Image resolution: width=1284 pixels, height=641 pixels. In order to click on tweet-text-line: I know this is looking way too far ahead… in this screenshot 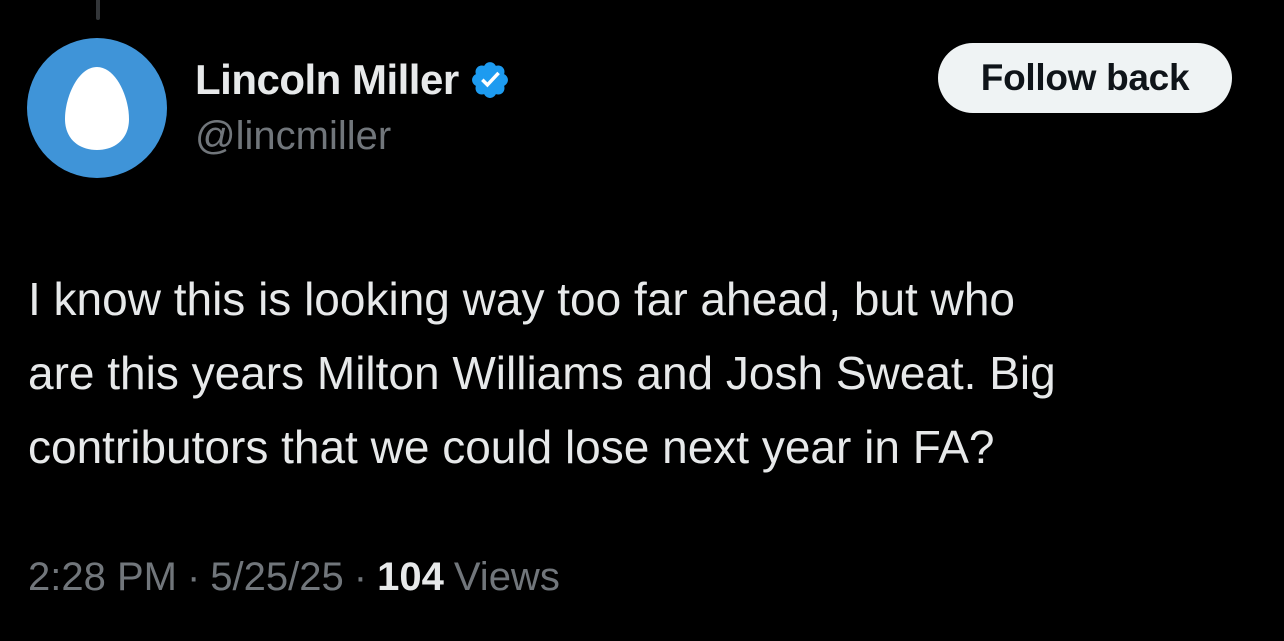, I will do `click(522, 299)`.